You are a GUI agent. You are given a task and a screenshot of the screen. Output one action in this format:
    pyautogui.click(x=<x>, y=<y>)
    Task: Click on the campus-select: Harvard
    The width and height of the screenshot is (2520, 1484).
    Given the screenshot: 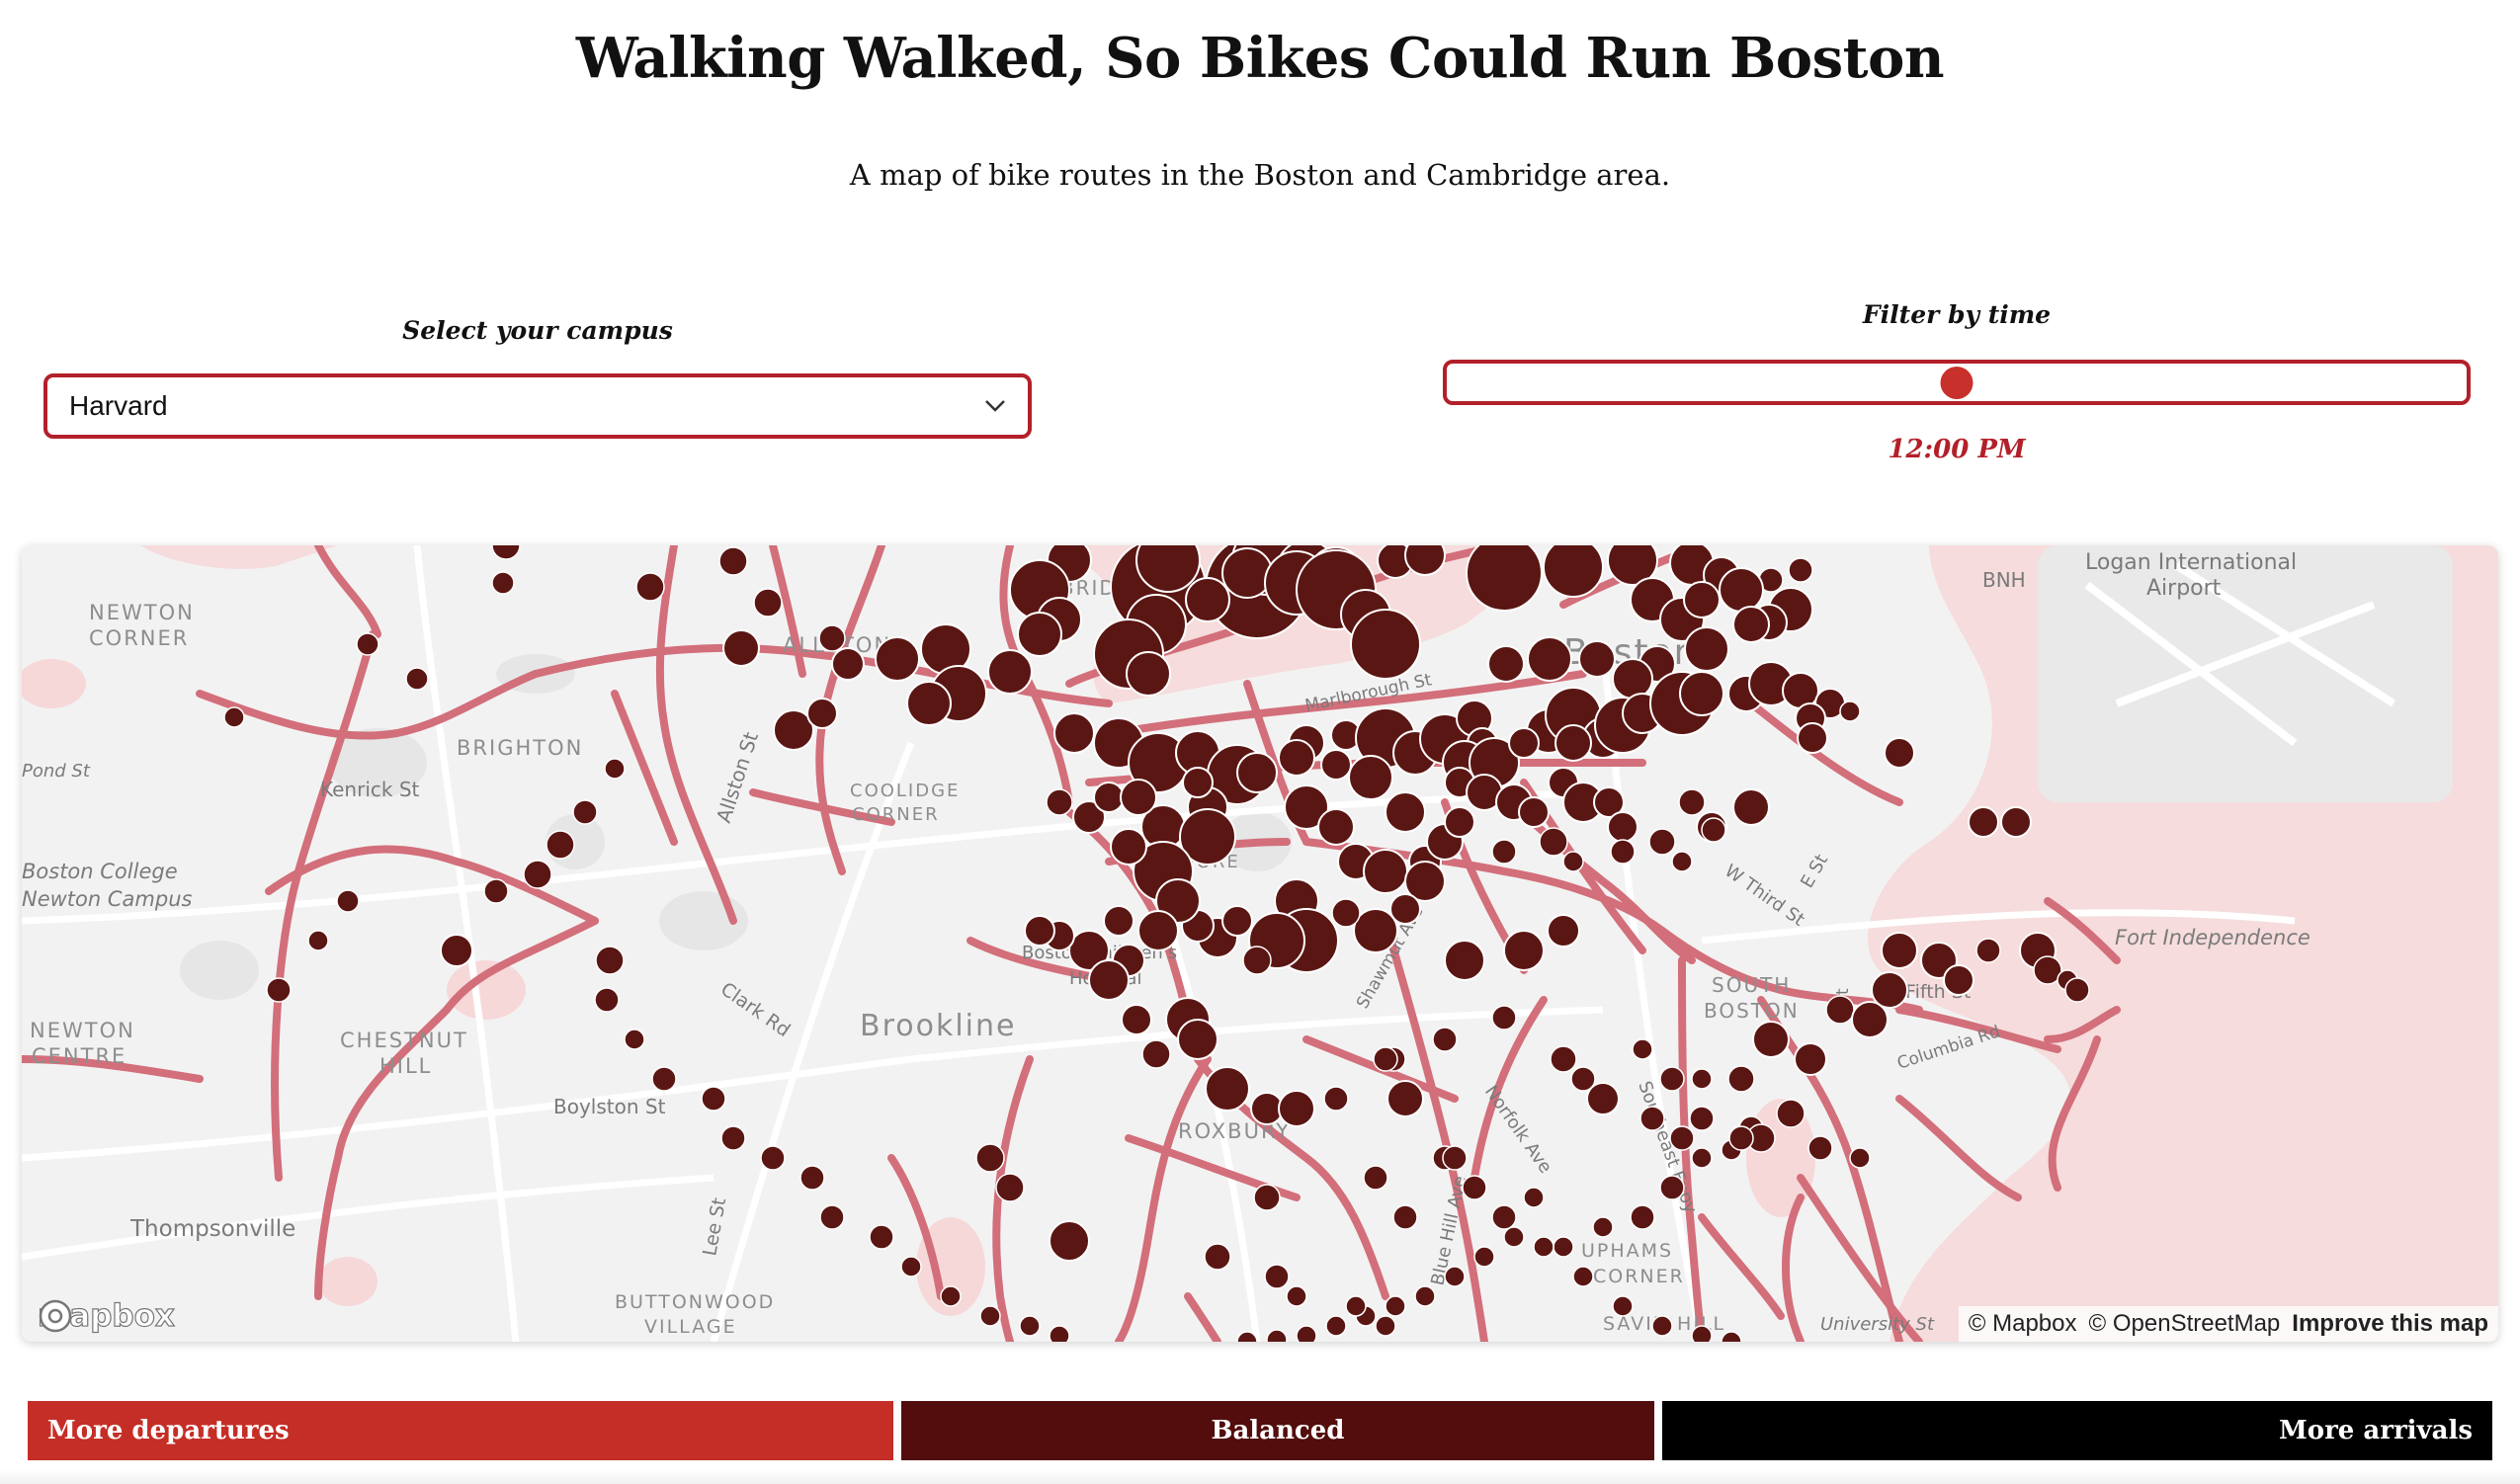 What is the action you would take?
    pyautogui.click(x=537, y=406)
    